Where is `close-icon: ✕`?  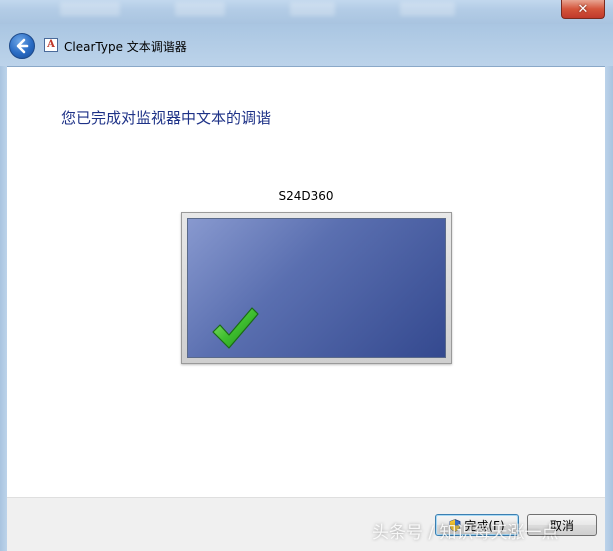
close-icon: ✕ is located at coordinates (583, 9).